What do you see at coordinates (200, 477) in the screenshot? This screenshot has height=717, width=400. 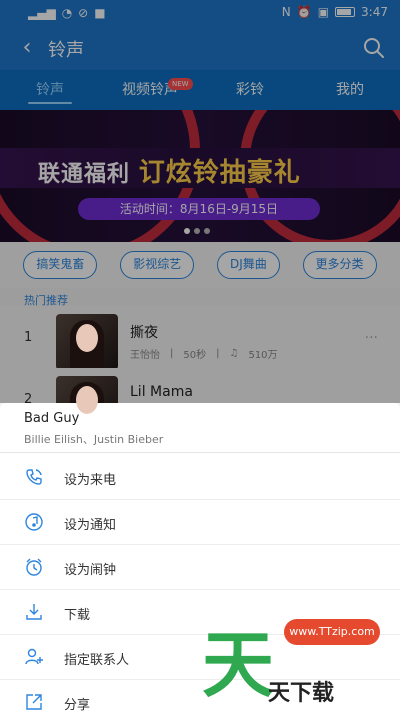 I see `action-set-ringtone: 设为来电` at bounding box center [200, 477].